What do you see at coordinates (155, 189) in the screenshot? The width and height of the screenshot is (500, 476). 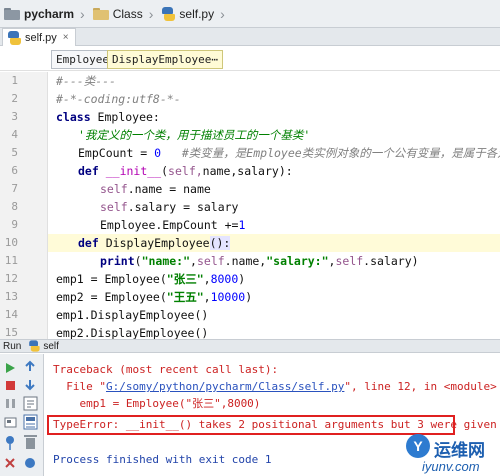 I see `code-line-7: self.name = name` at bounding box center [155, 189].